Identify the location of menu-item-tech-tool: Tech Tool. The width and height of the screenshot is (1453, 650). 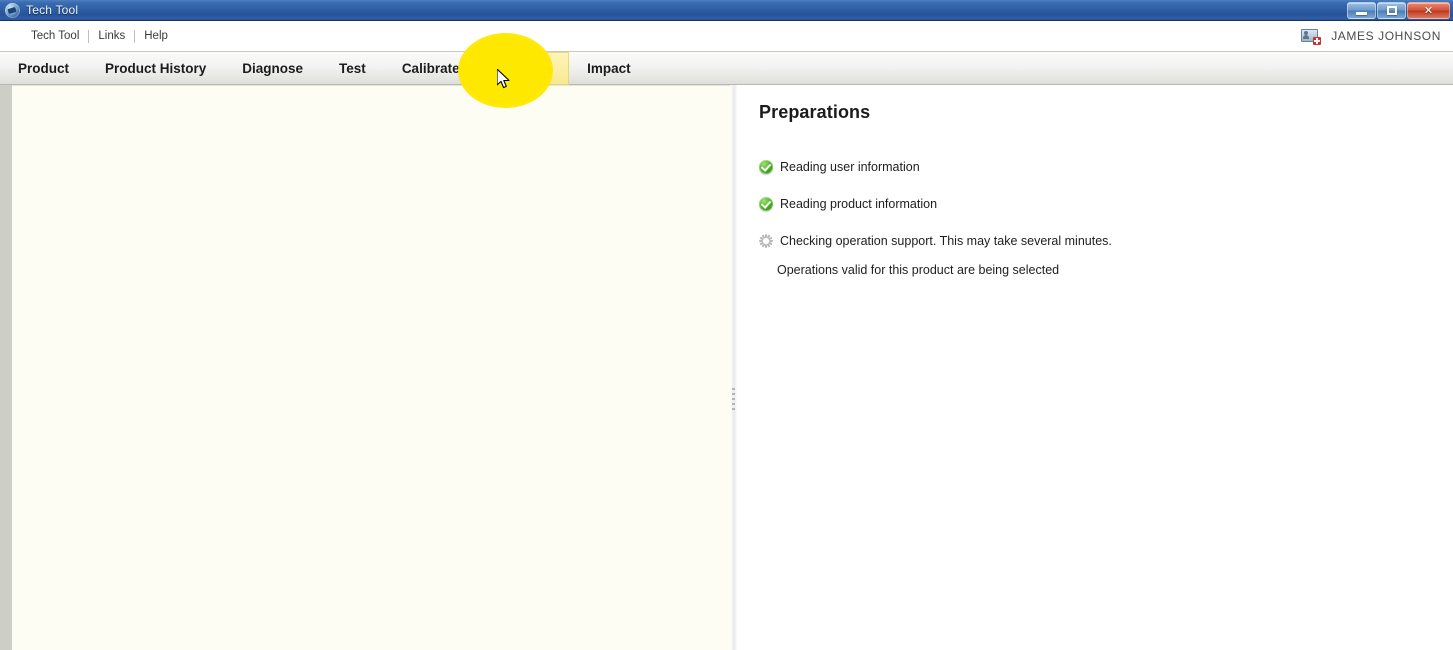
(55, 36).